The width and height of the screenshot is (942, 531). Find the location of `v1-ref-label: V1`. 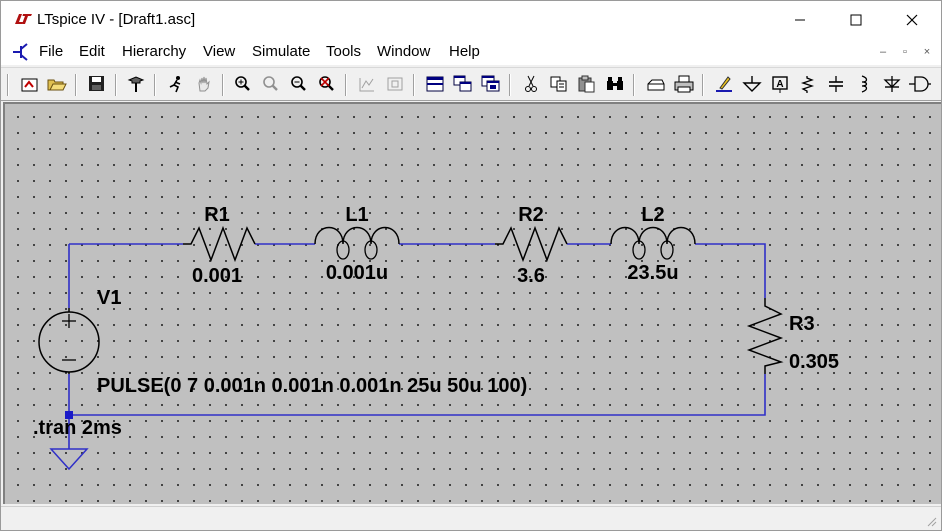

v1-ref-label: V1 is located at coordinates (109, 298).